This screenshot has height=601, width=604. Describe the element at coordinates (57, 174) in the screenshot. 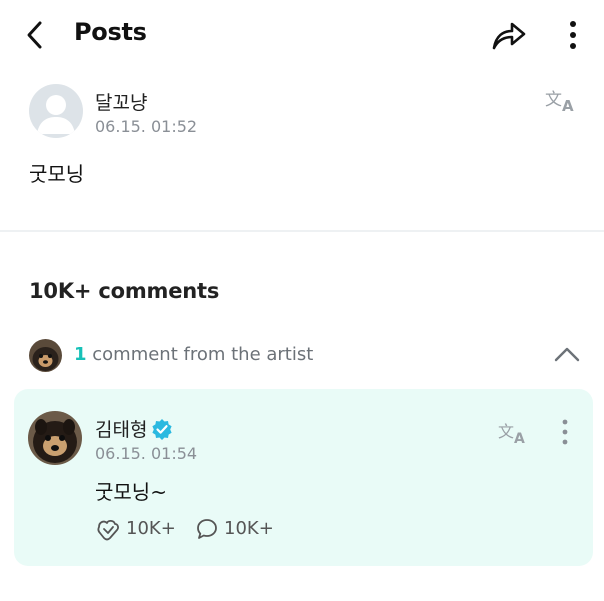

I see `post-body: 굿모닝` at that location.